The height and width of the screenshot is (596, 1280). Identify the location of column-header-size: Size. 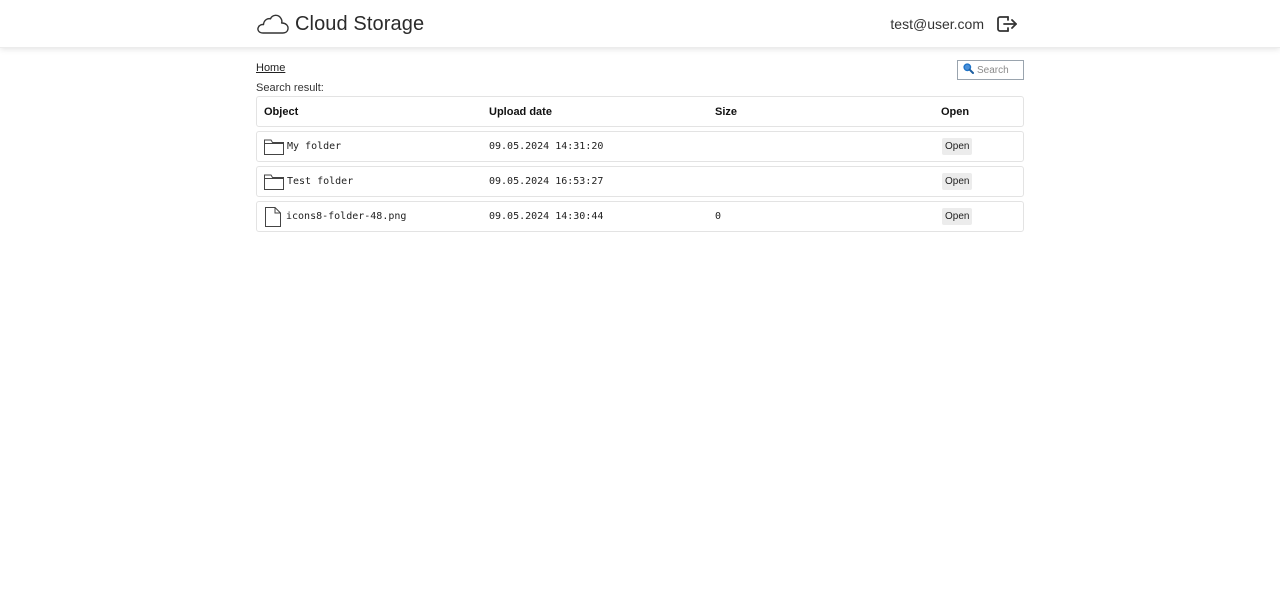
(726, 111).